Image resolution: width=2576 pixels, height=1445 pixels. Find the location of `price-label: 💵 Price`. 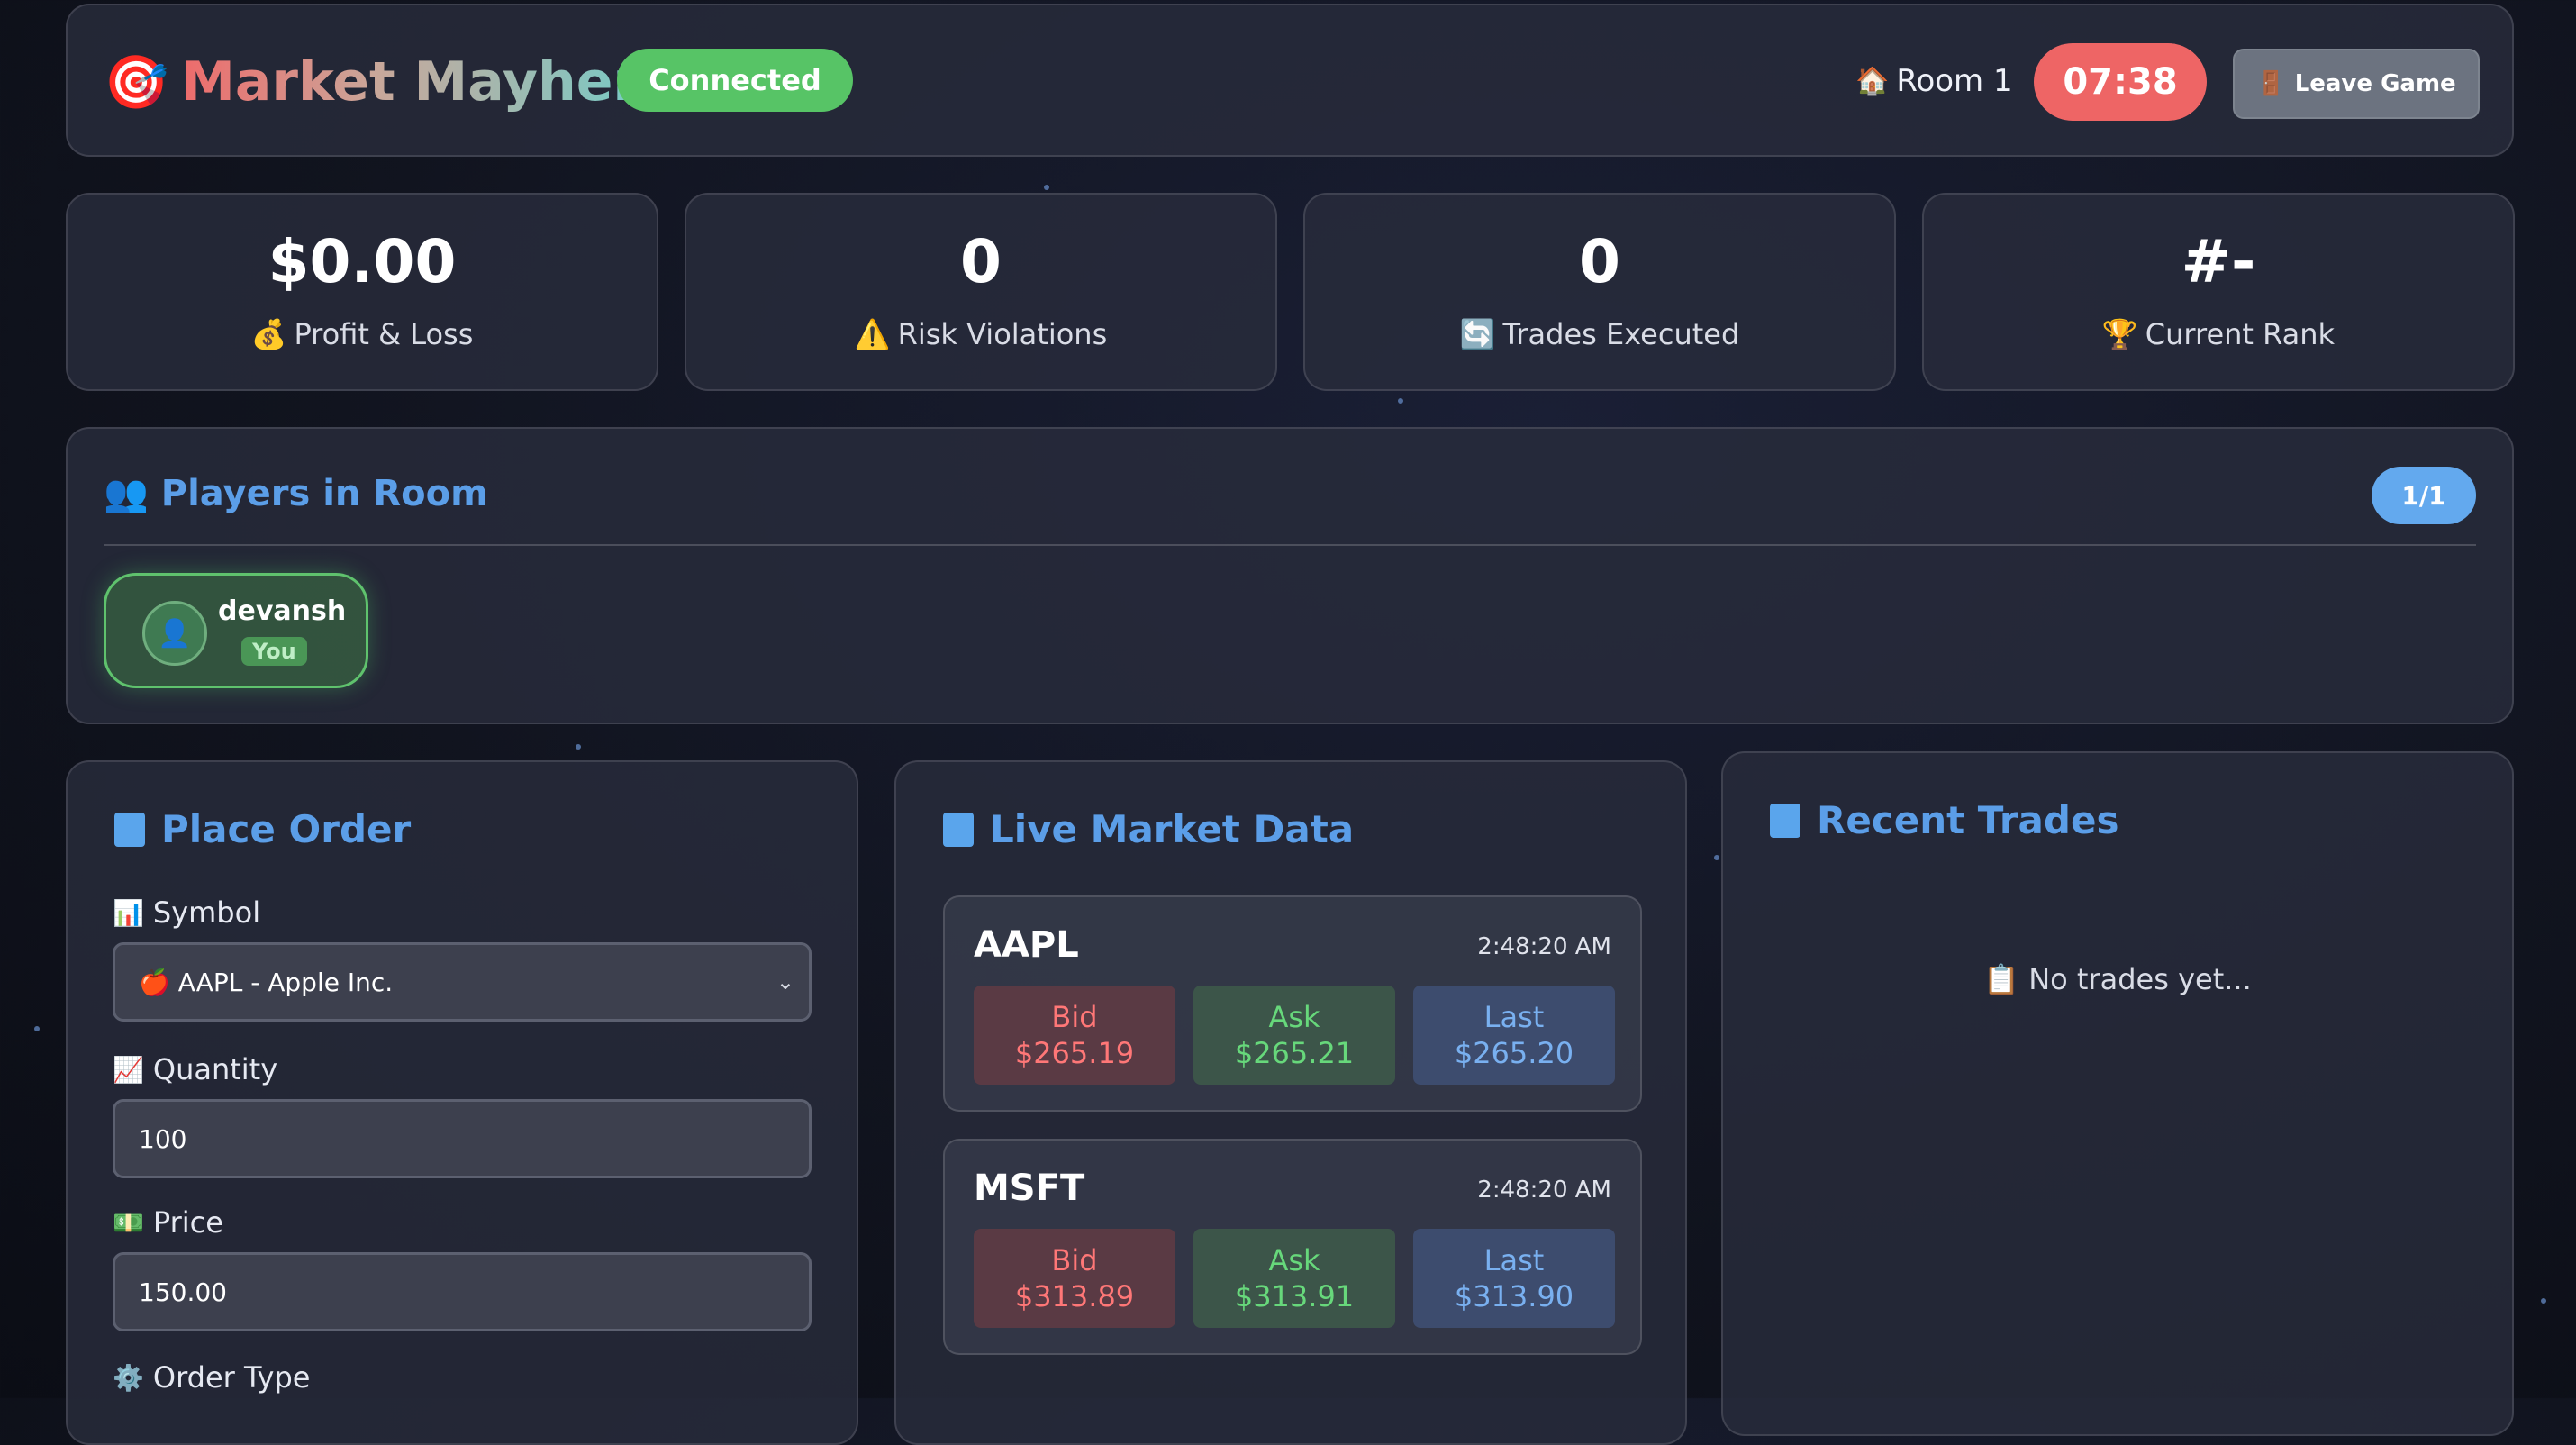

price-label: 💵 Price is located at coordinates (168, 1222).